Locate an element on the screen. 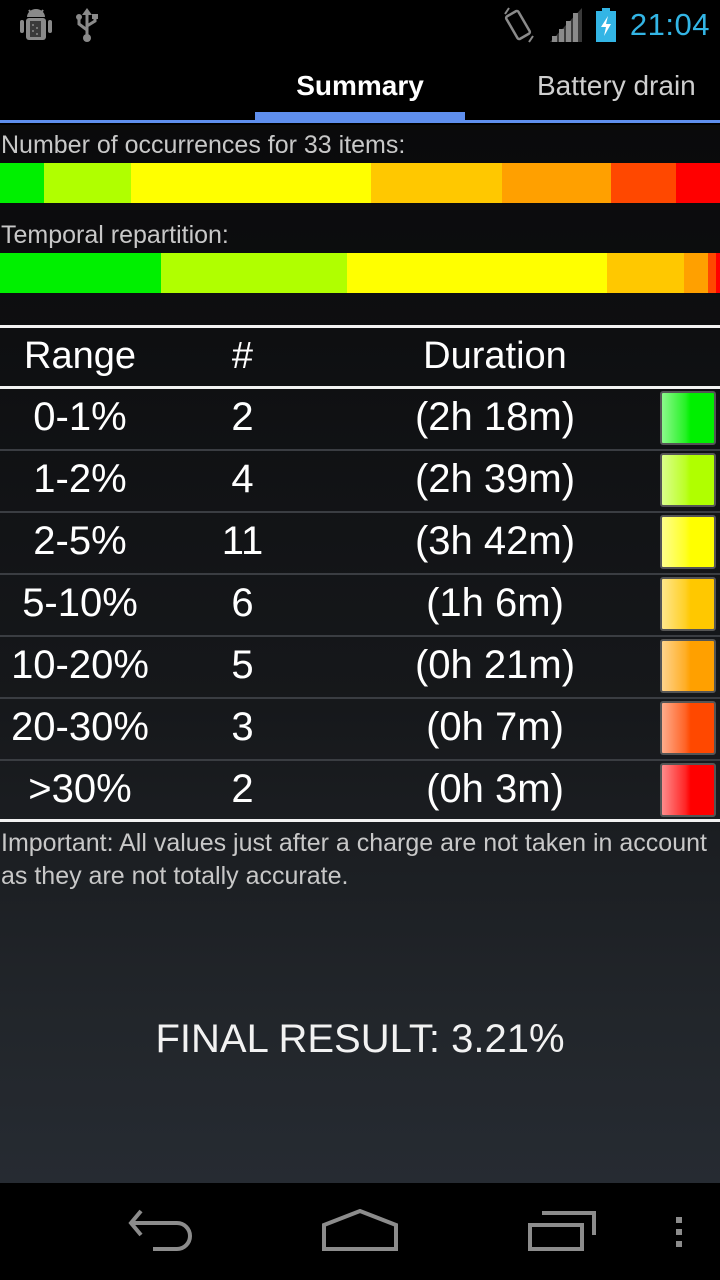 This screenshot has width=720, height=1280. battery-charging-icon is located at coordinates (605, 25).